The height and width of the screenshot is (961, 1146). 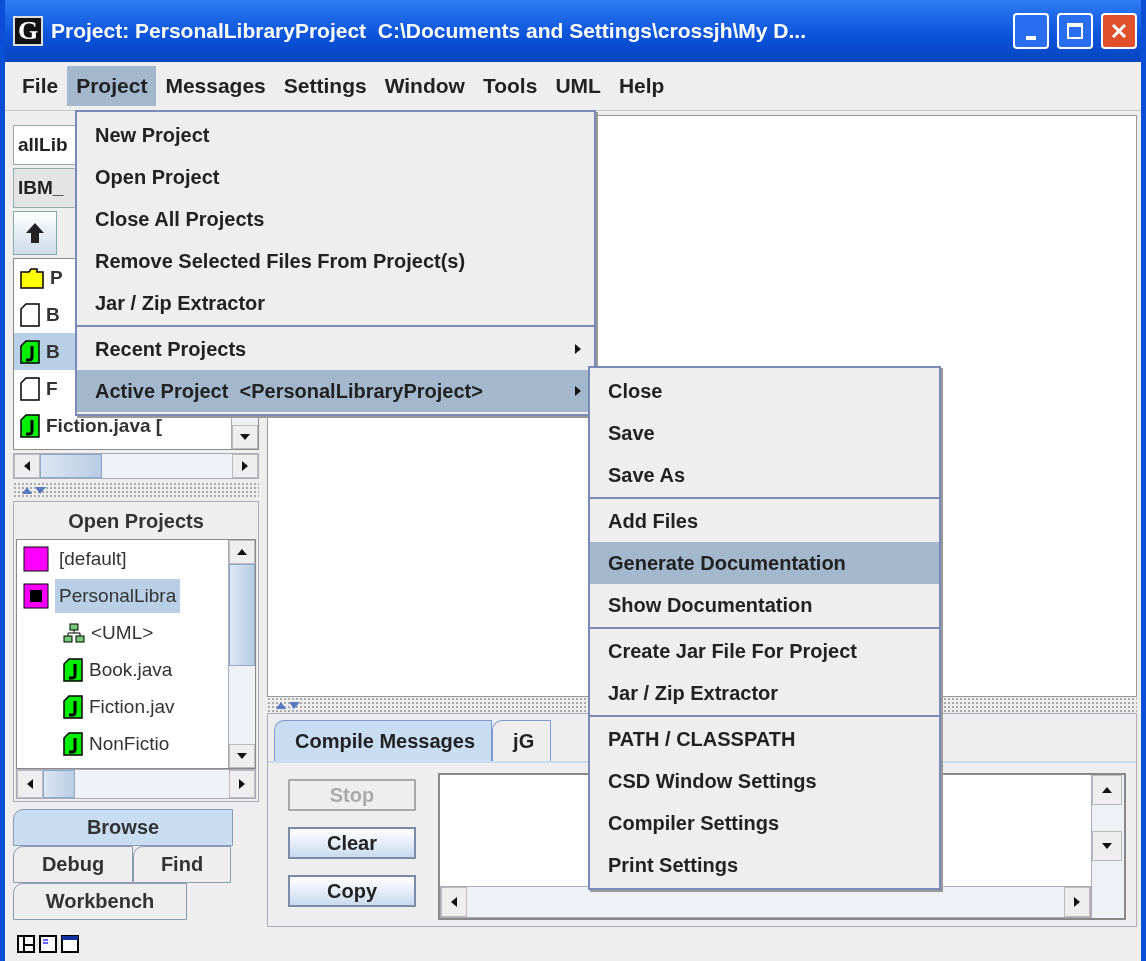 What do you see at coordinates (764, 739) in the screenshot?
I see `menu-item: PATH / CLASSPATH` at bounding box center [764, 739].